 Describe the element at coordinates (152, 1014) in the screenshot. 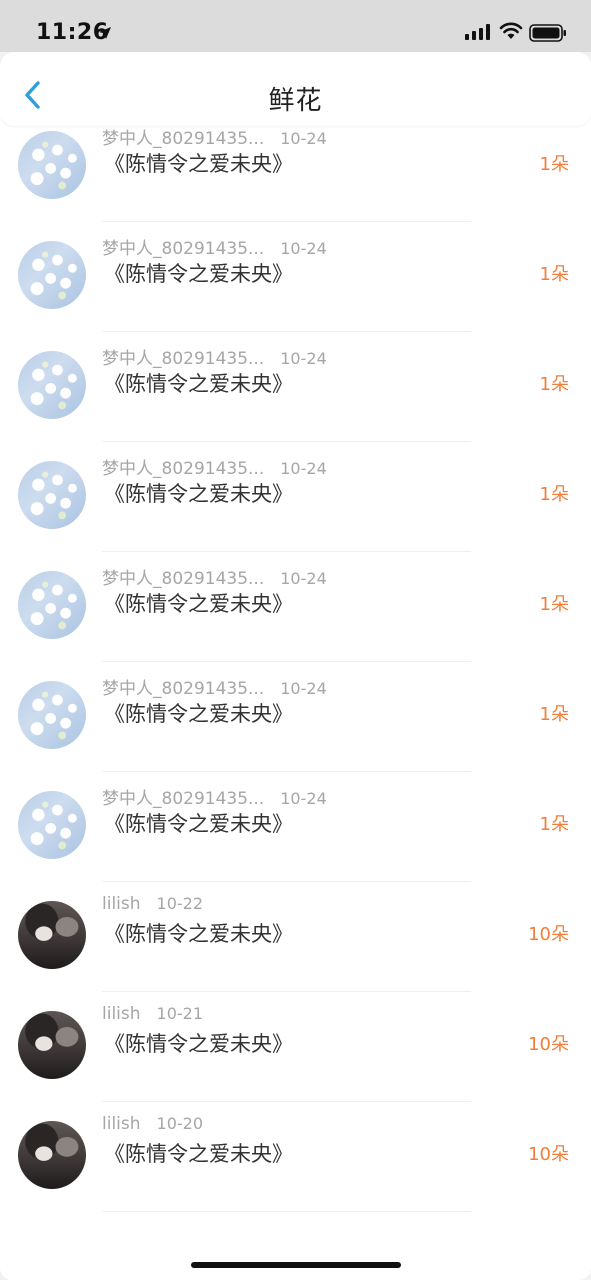

I see `row-meta: lilish 10-21` at that location.